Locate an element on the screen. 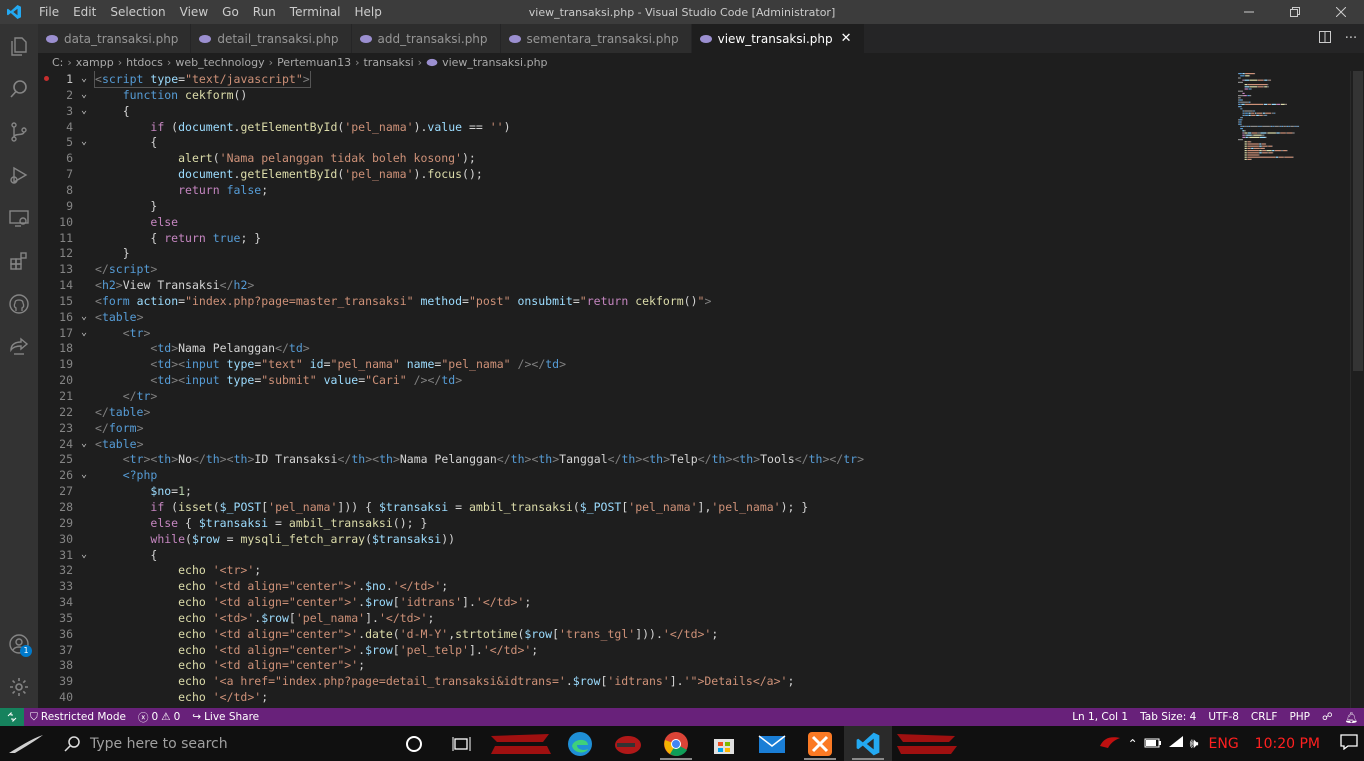  breadcrumb-item: xampp is located at coordinates (95, 62).